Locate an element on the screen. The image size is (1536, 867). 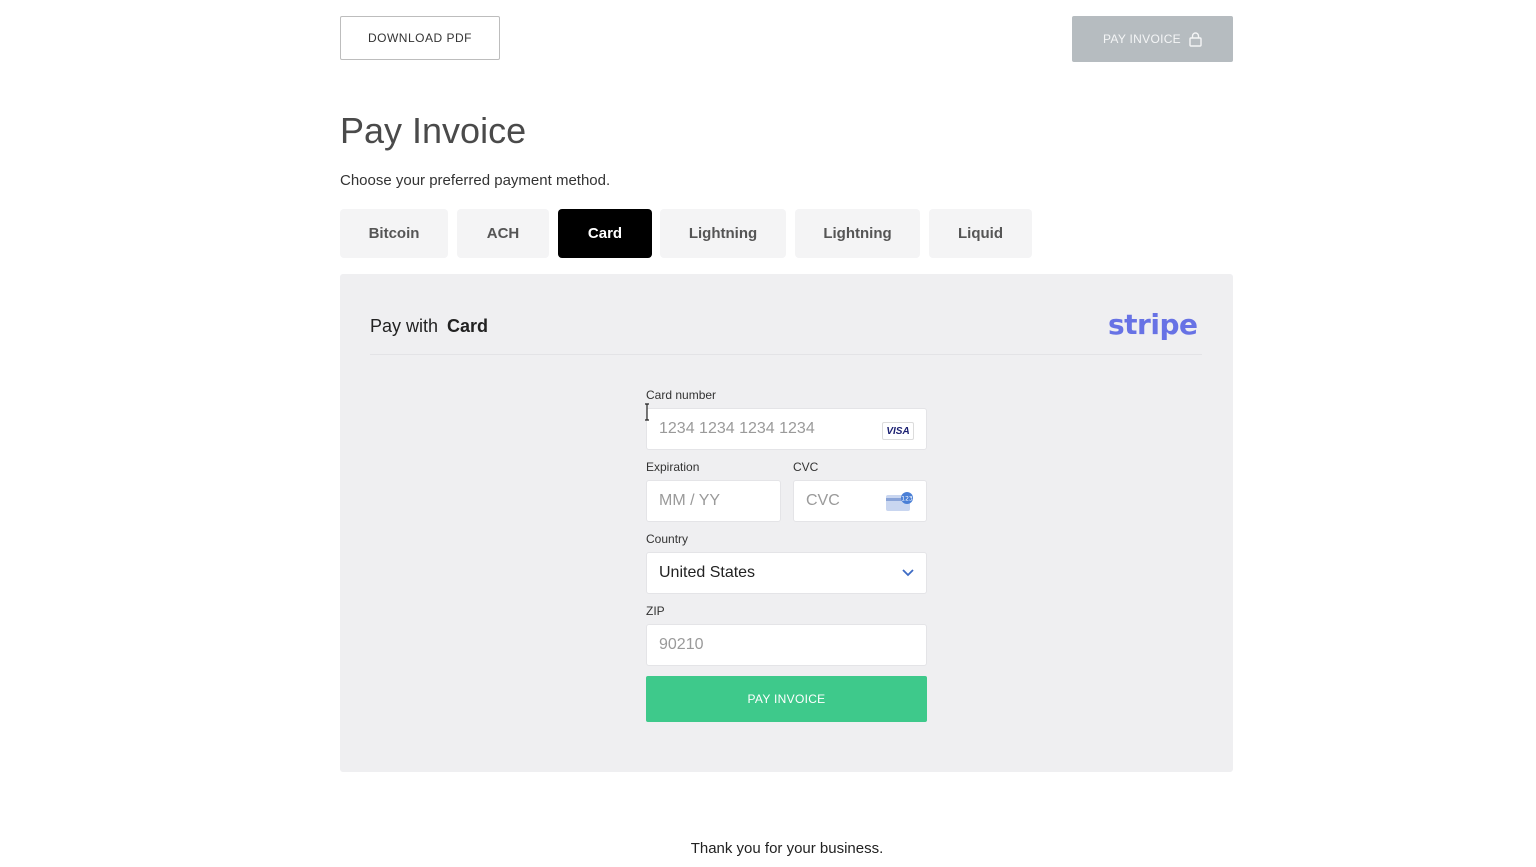
cvc-label: CVC is located at coordinates (806, 467).